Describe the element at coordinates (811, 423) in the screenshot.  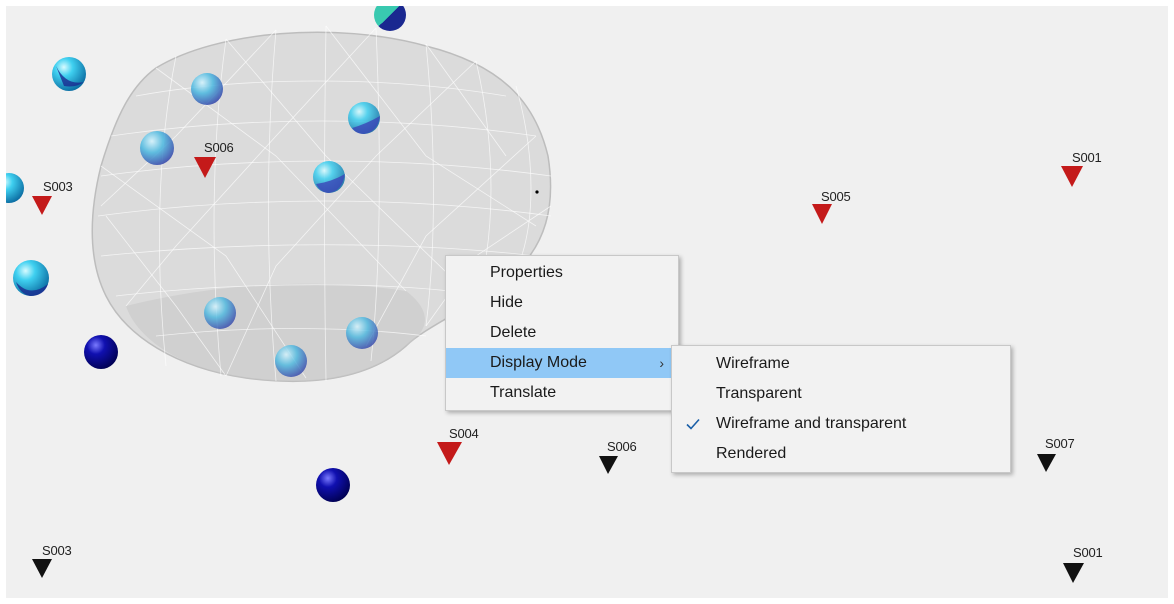
I see `menu-item-label: Wireframe and transparent` at that location.